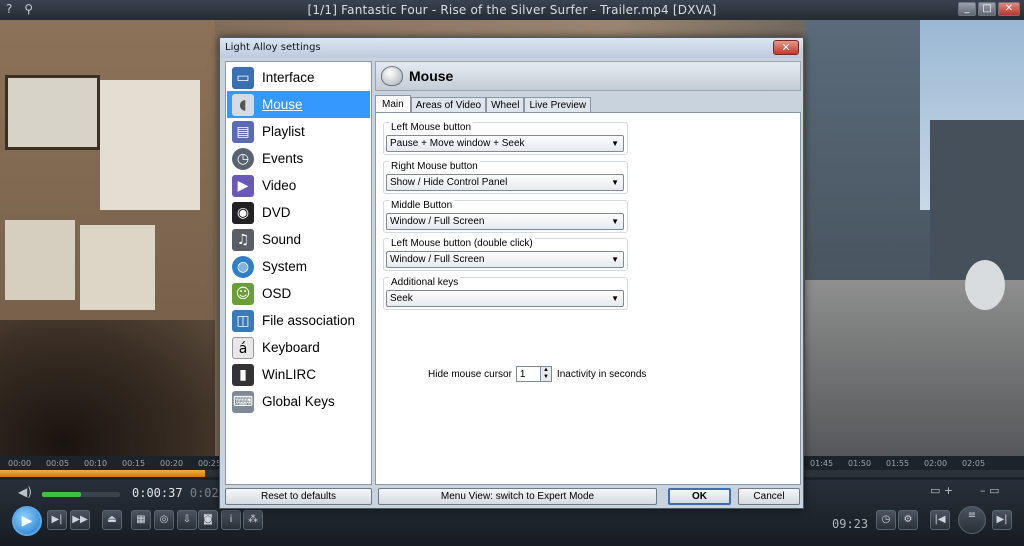  I want to click on clock-icon: ◷, so click(243, 158).